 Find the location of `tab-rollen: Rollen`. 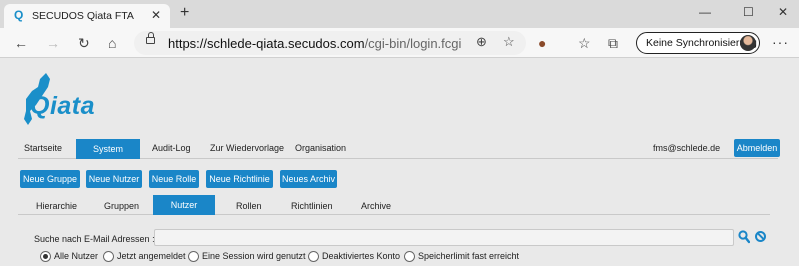

tab-rollen: Rollen is located at coordinates (249, 206).